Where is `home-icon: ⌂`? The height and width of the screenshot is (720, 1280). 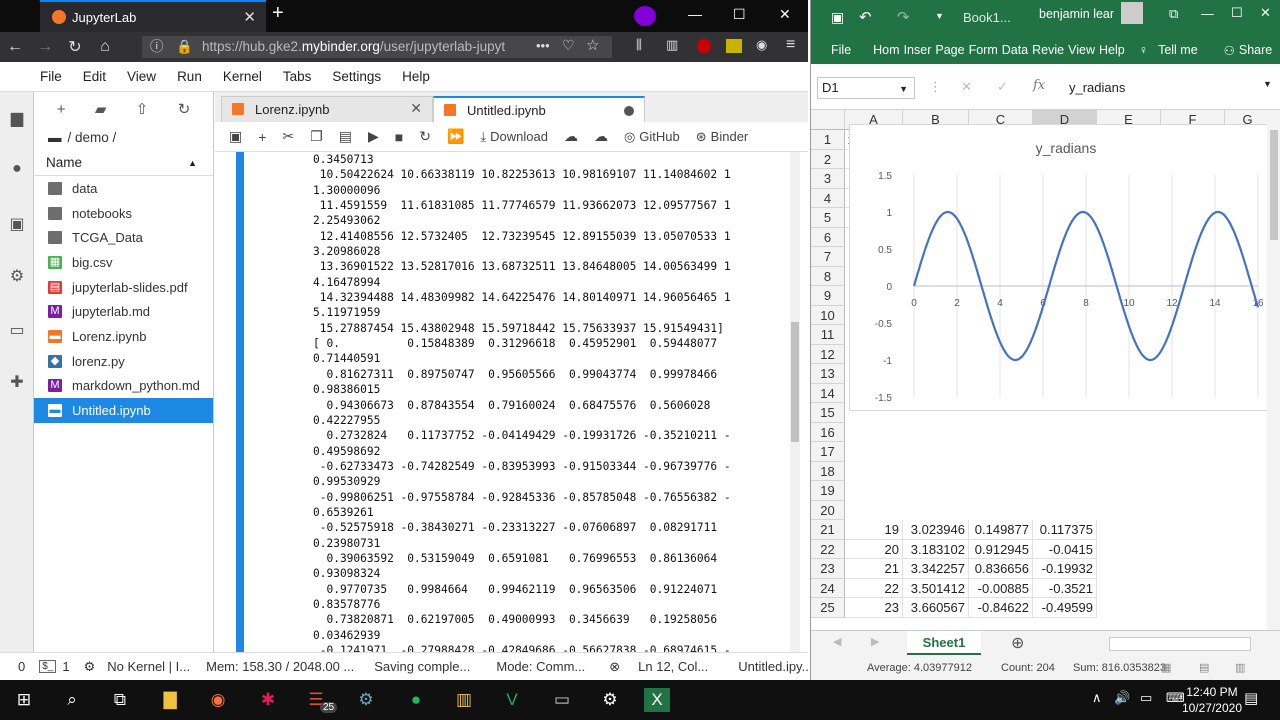 home-icon: ⌂ is located at coordinates (105, 47).